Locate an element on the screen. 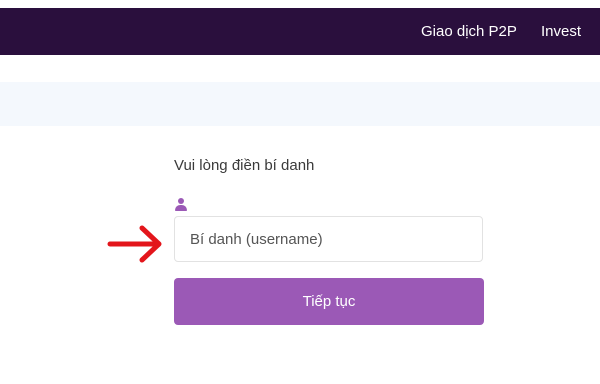  sub-header-bar is located at coordinates (300, 104).